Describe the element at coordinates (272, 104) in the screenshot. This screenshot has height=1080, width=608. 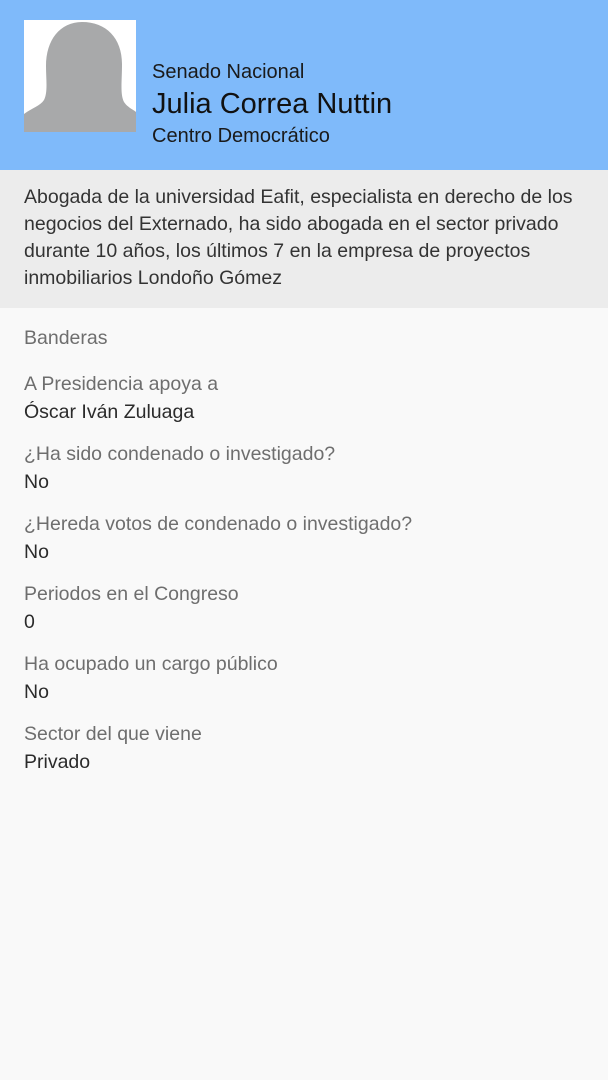
I see `candidate-name: Julia Correa Nuttin` at that location.